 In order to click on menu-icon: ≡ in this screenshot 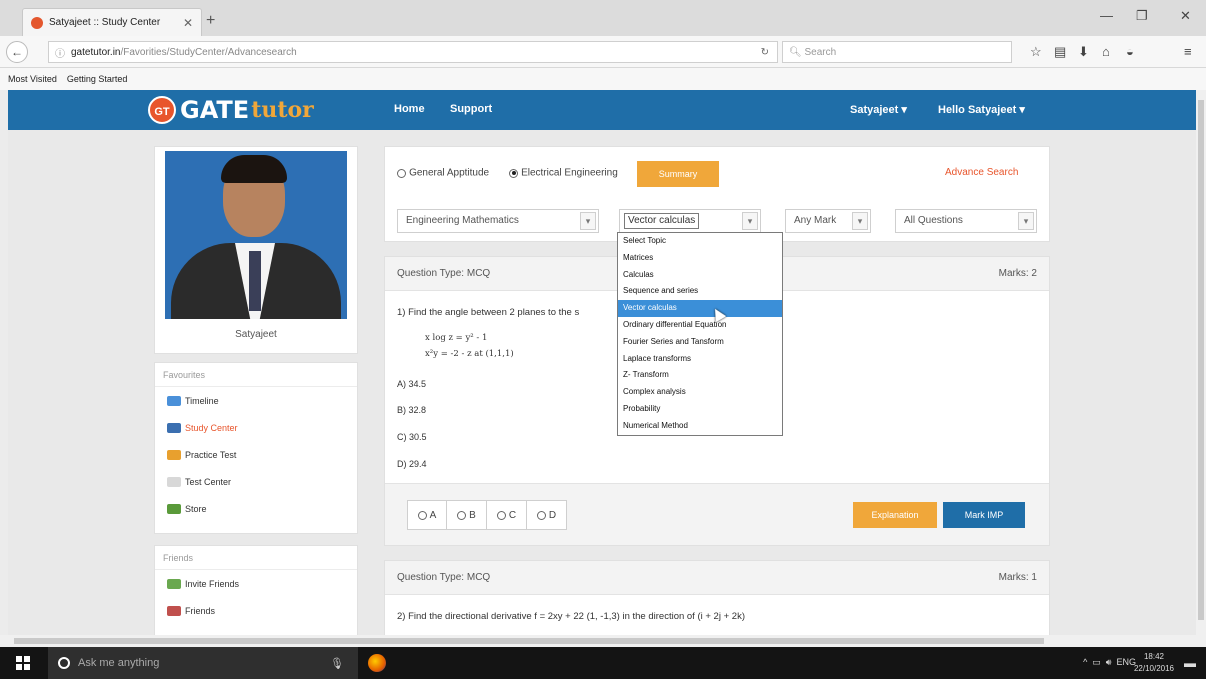, I will do `click(1188, 51)`.